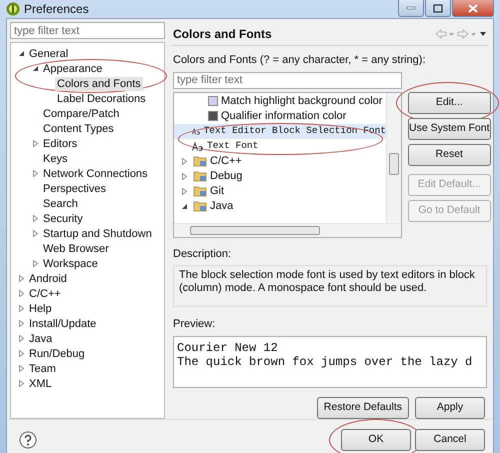 The height and width of the screenshot is (453, 500). What do you see at coordinates (217, 191) in the screenshot?
I see `item-label: Git` at bounding box center [217, 191].